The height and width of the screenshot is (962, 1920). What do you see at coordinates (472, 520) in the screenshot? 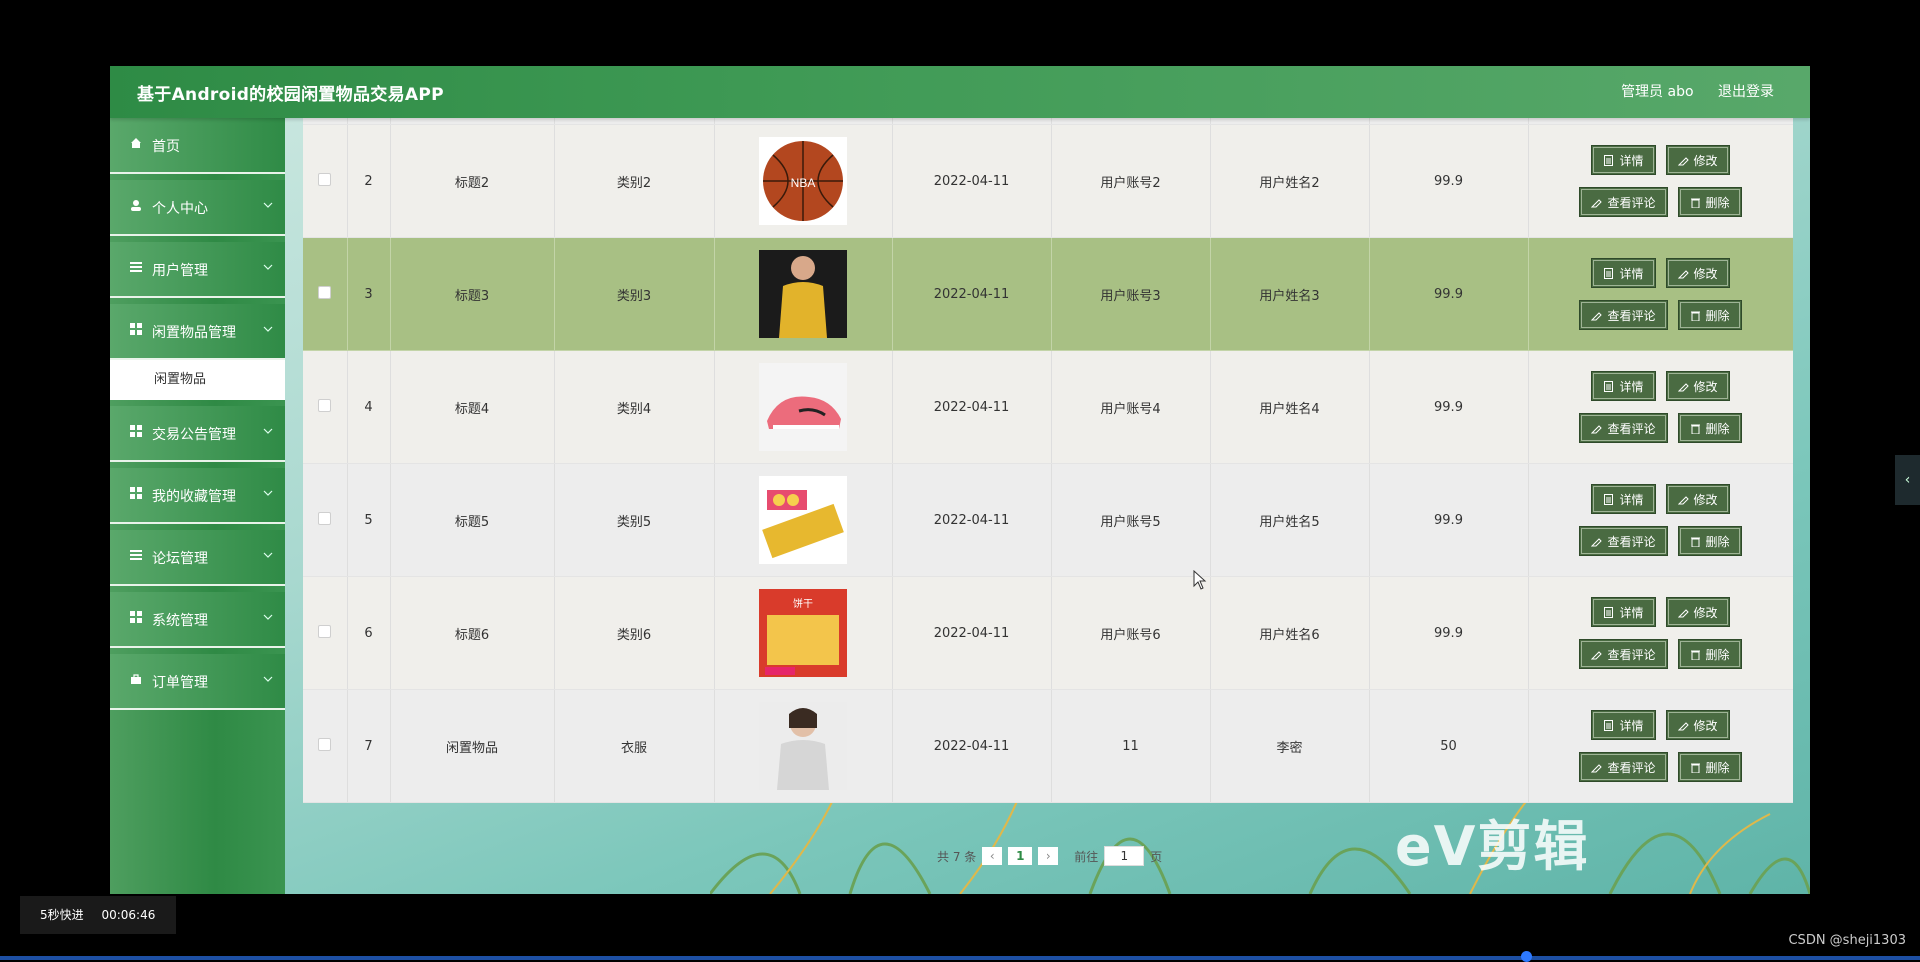
I see `item-title: 标题5` at bounding box center [472, 520].